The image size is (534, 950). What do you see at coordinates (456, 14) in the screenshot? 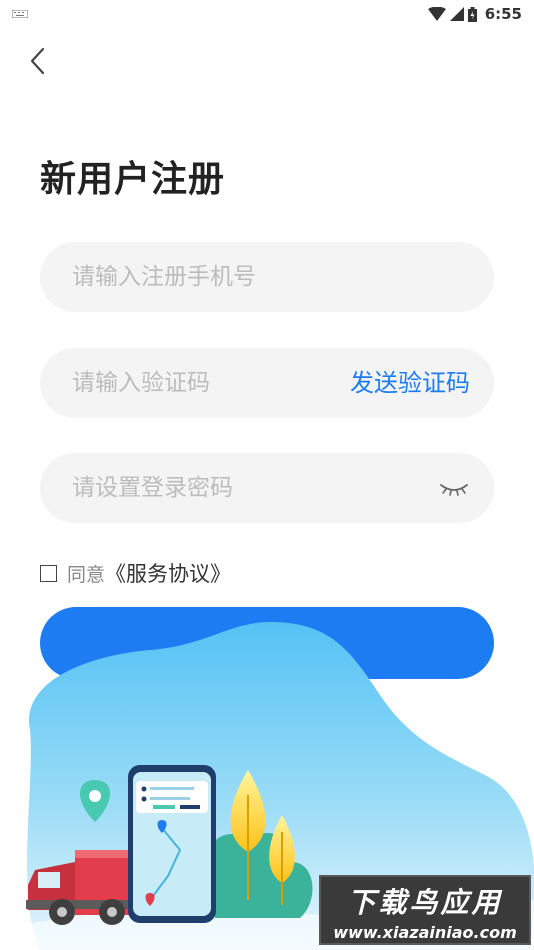
I see `signal-icon` at bounding box center [456, 14].